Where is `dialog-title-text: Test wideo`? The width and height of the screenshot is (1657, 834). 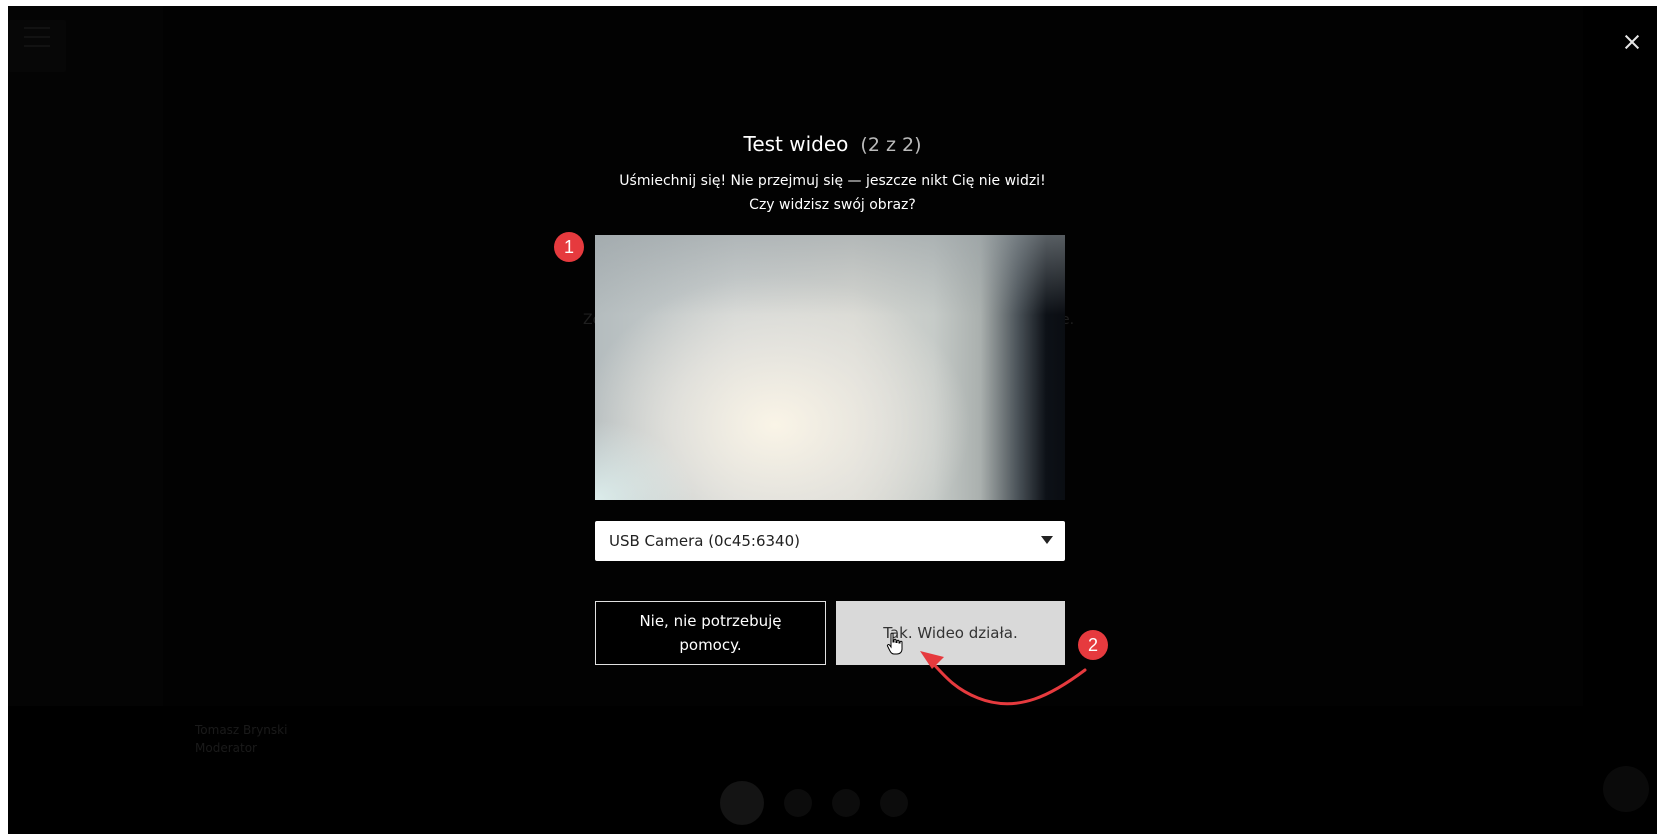 dialog-title-text: Test wideo is located at coordinates (796, 144).